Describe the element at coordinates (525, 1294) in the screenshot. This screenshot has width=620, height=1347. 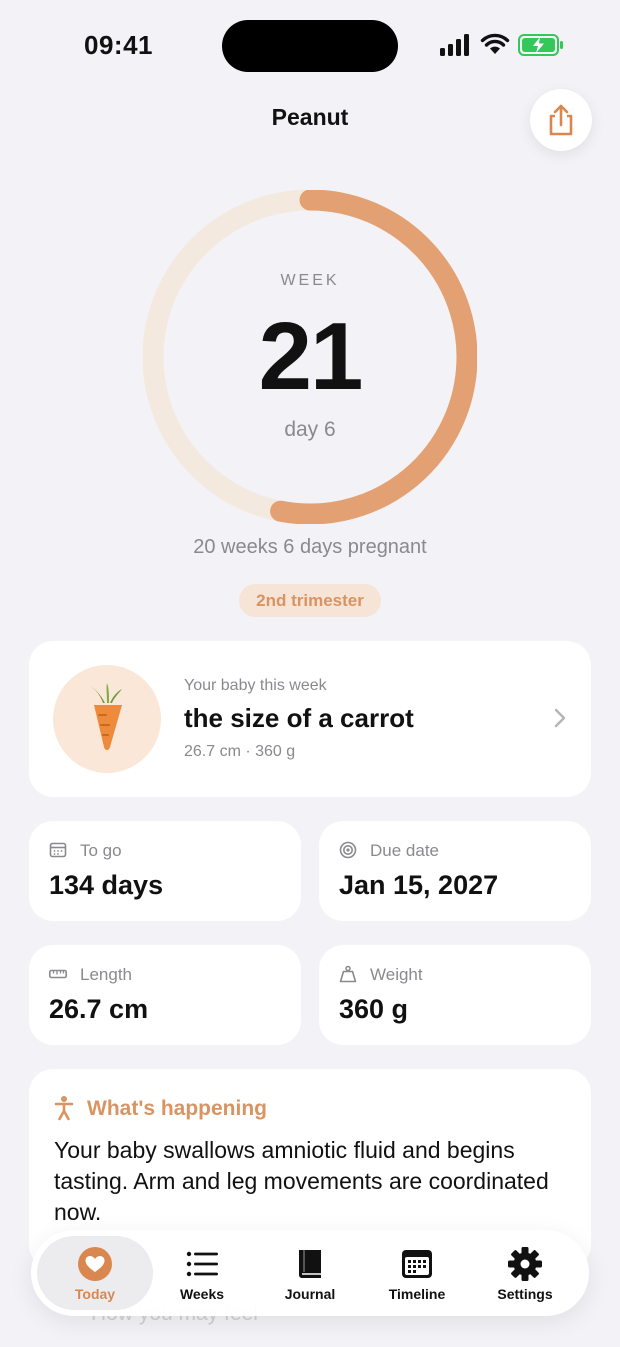
I see `tab-settings-label: Settings` at that location.